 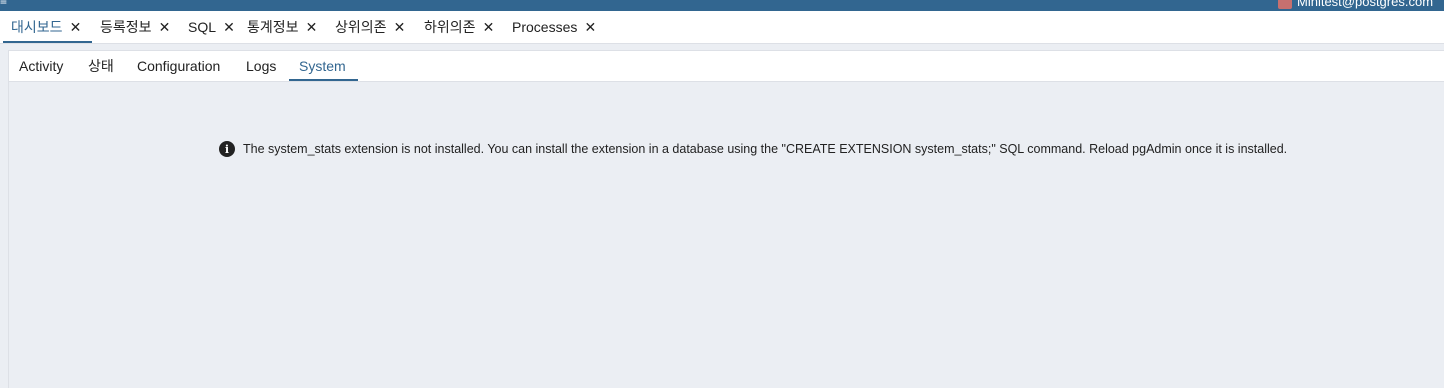 What do you see at coordinates (1285, 4) in the screenshot?
I see `user-avatar-icon` at bounding box center [1285, 4].